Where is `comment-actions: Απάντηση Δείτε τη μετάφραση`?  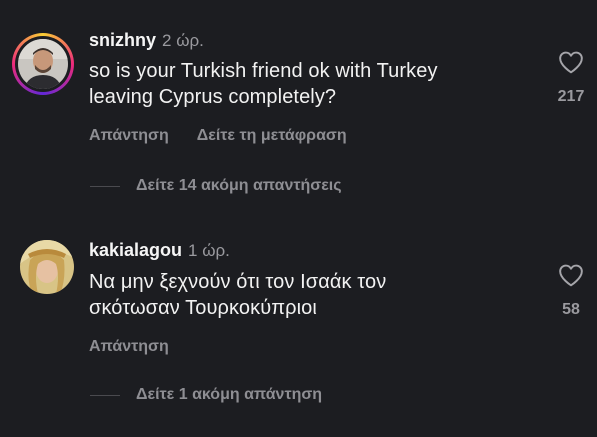
comment-actions: Απάντηση Δείτε τη μετάφραση is located at coordinates (232, 136).